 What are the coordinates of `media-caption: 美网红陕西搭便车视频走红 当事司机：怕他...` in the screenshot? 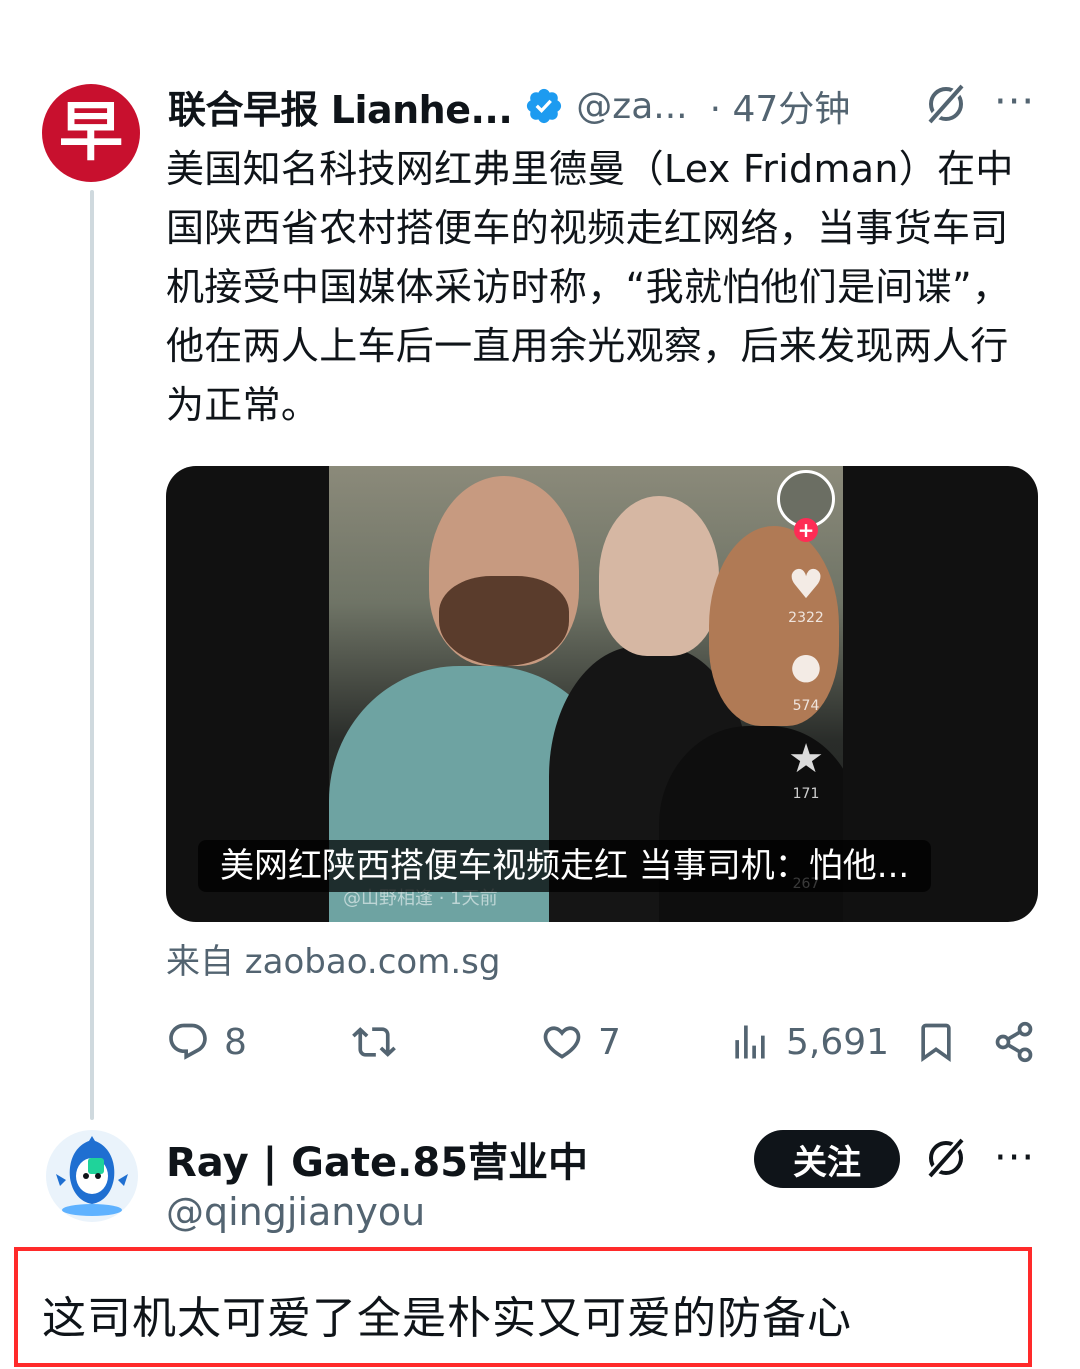 It's located at (565, 866).